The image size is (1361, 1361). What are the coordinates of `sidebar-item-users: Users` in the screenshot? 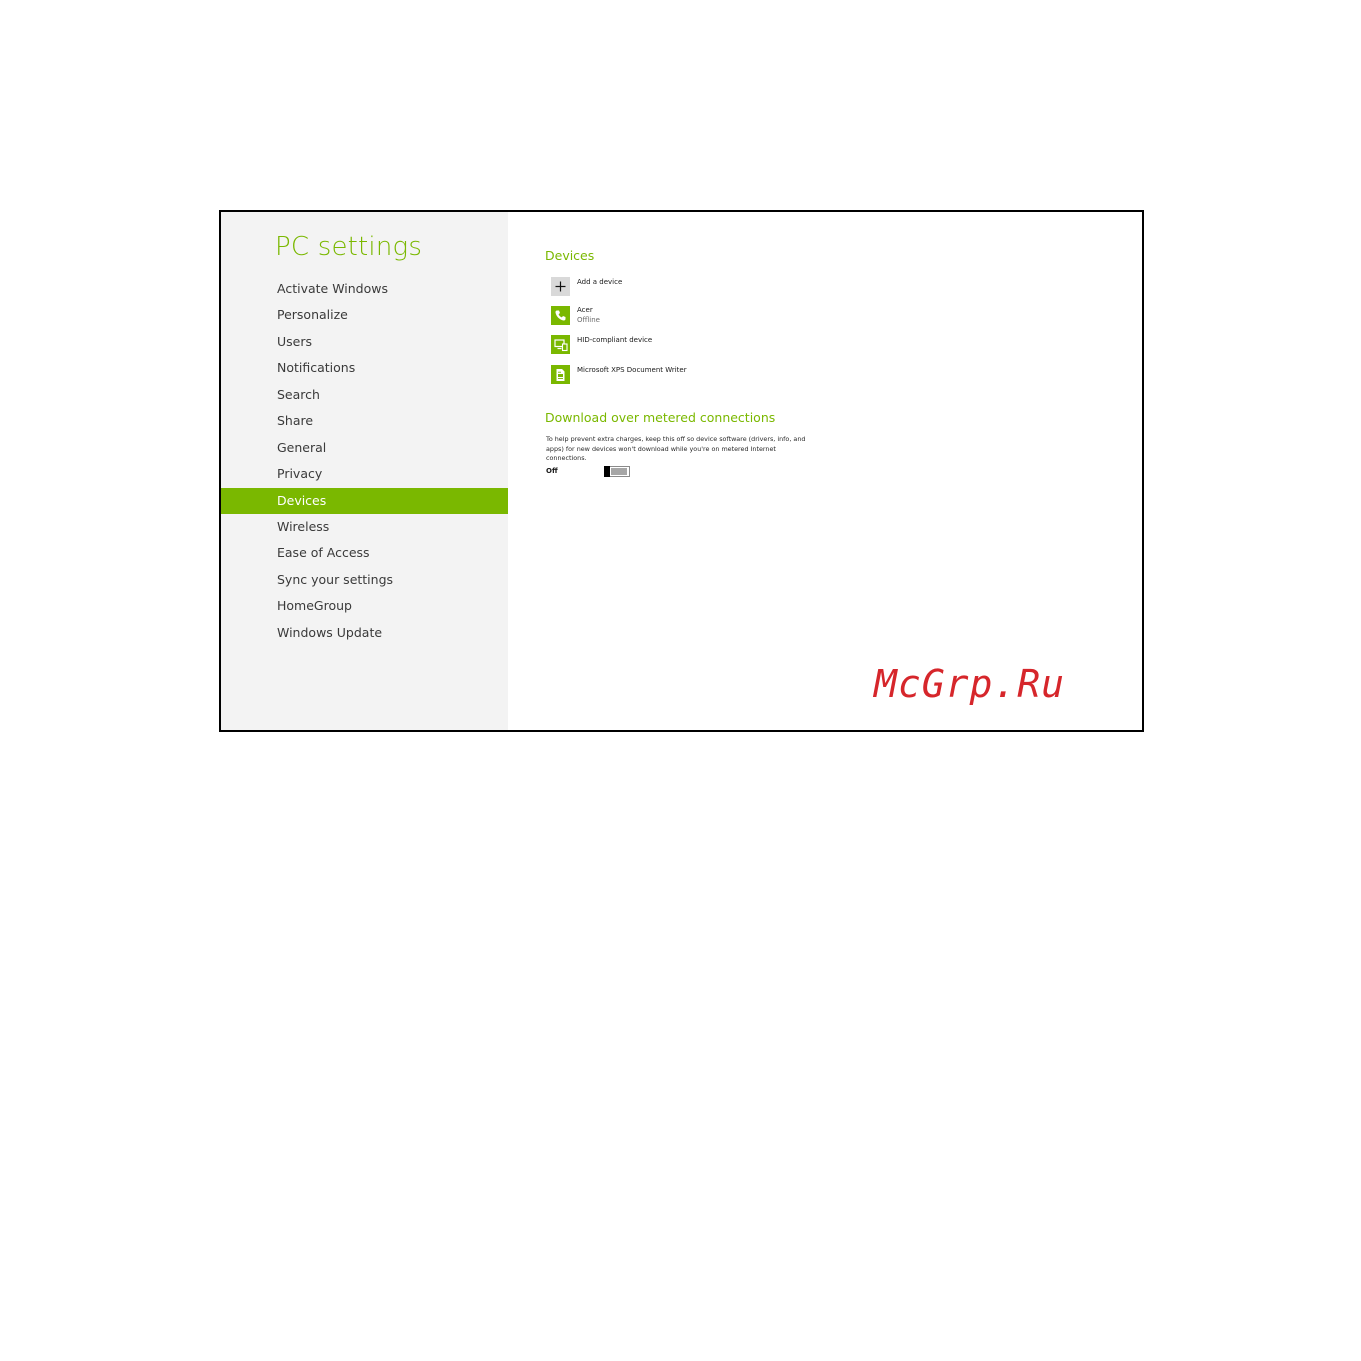 It's located at (364, 342).